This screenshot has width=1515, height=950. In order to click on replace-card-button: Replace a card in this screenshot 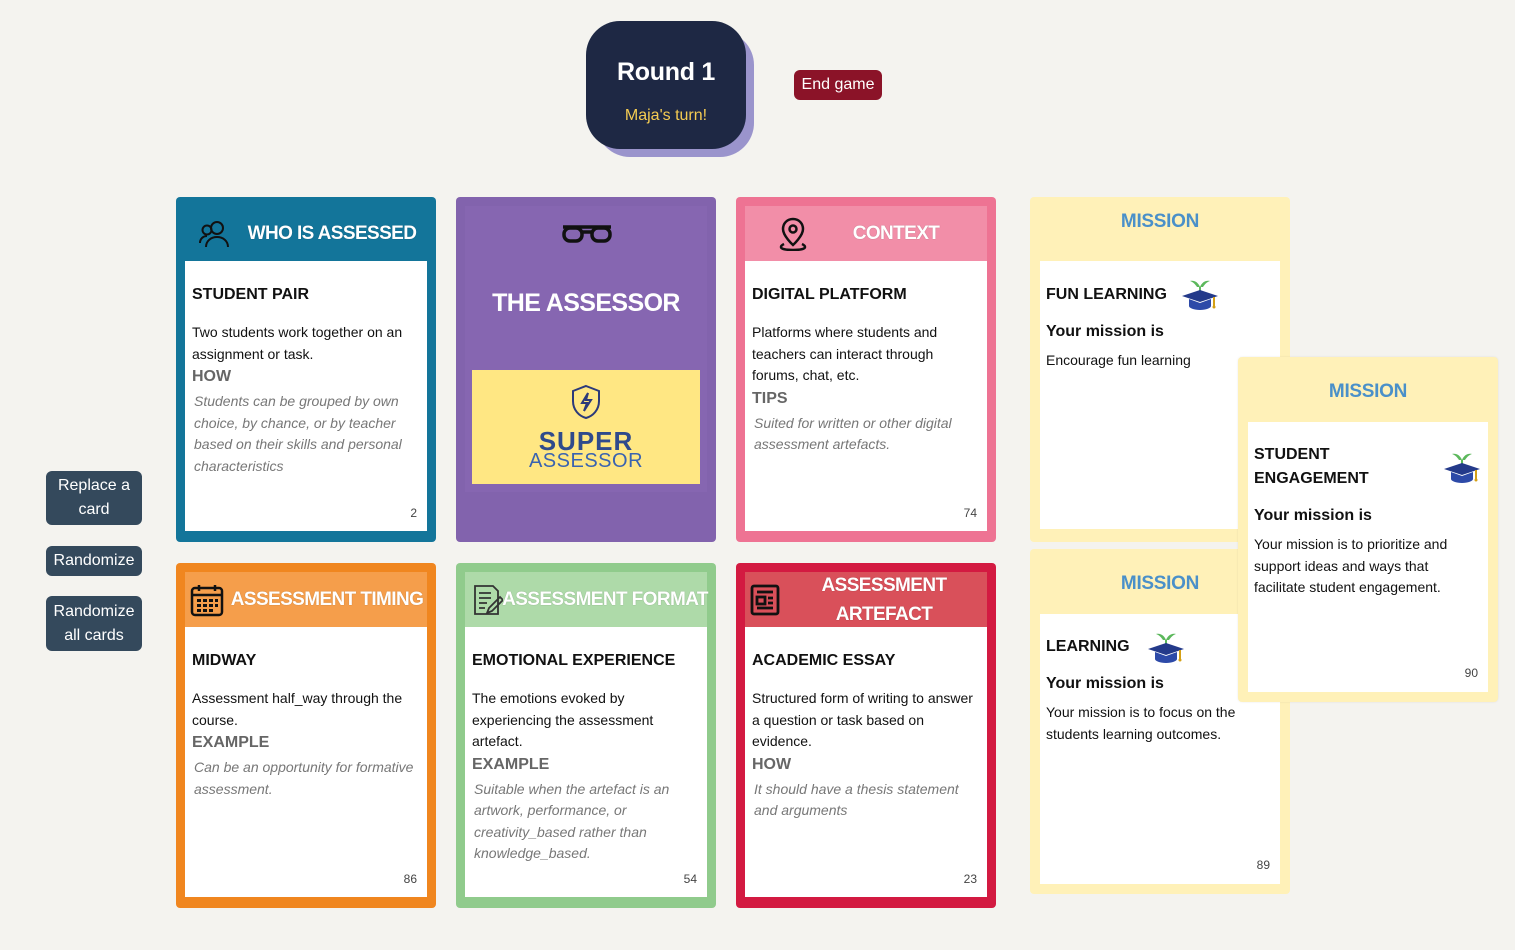, I will do `click(94, 498)`.